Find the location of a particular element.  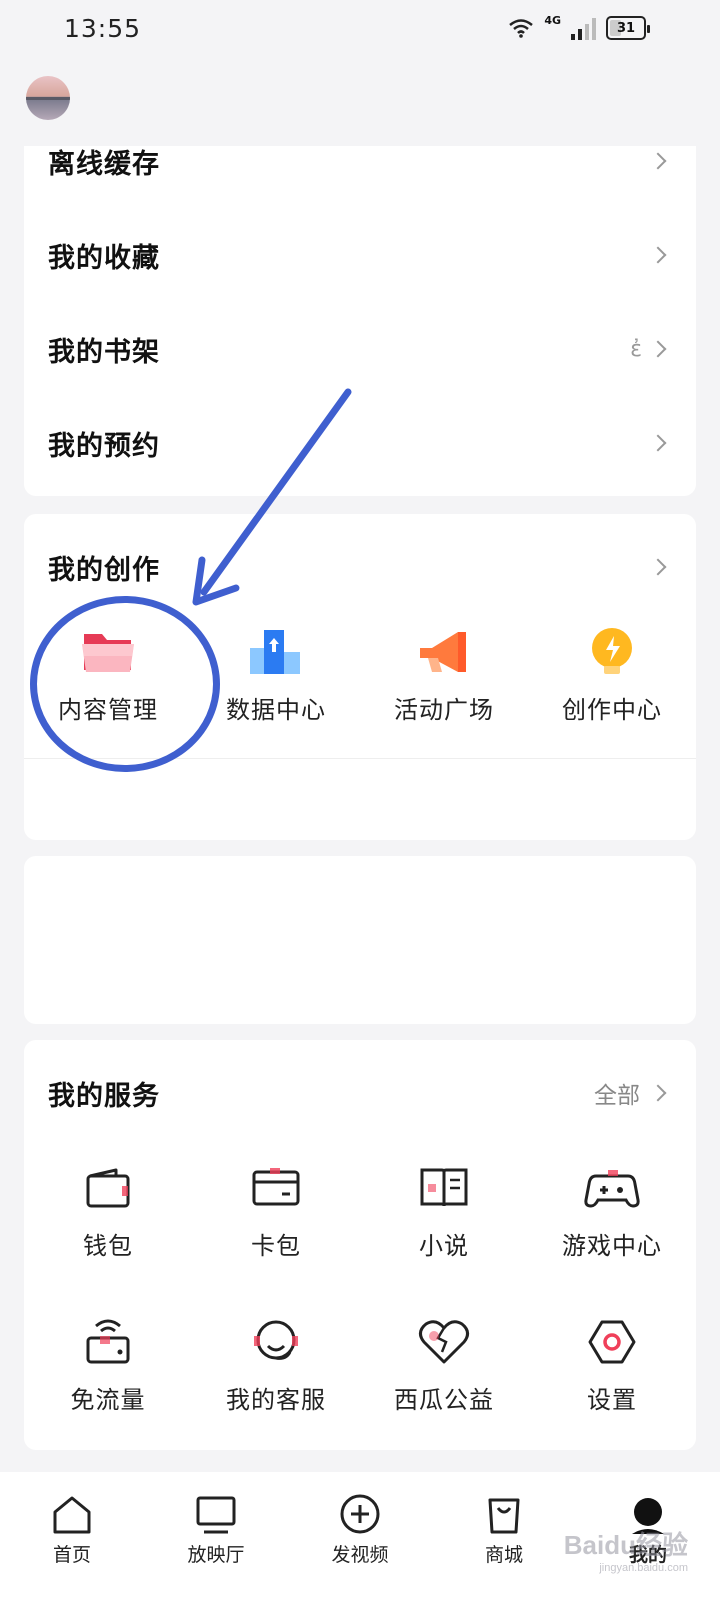

grid-item-label: 创作中心 is located at coordinates (612, 710).